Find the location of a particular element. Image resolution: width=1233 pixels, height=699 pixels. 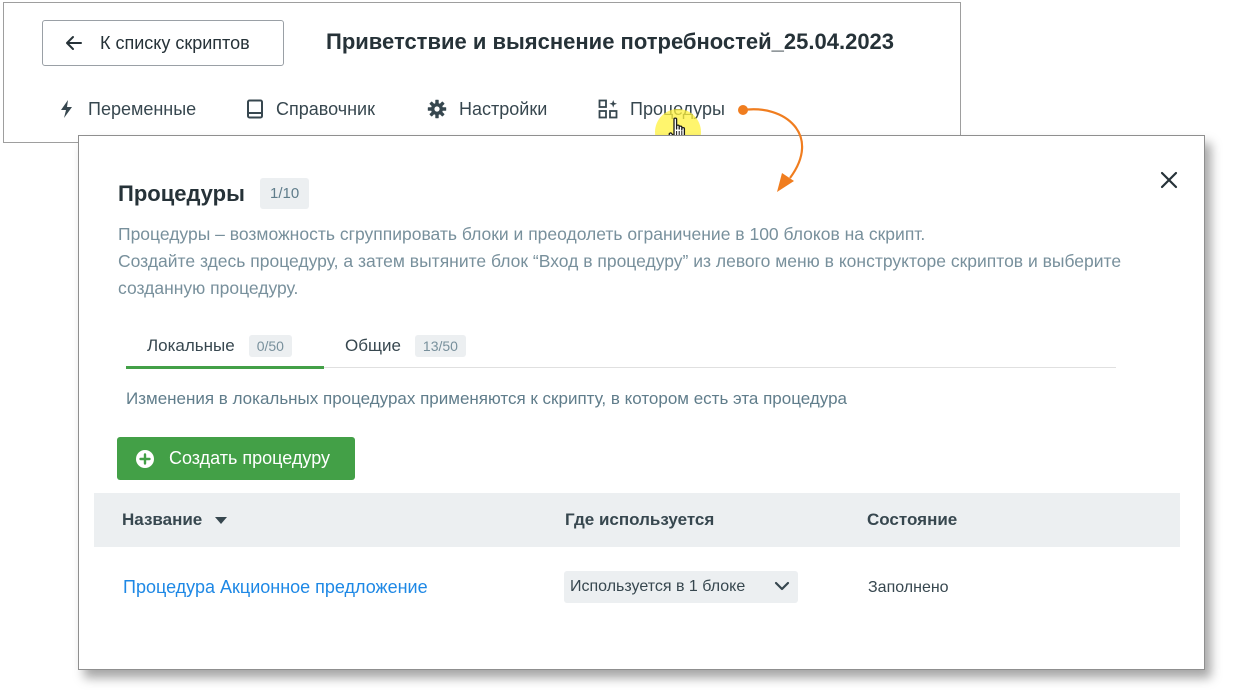

nav-item-variables: Переменные is located at coordinates (127, 109).